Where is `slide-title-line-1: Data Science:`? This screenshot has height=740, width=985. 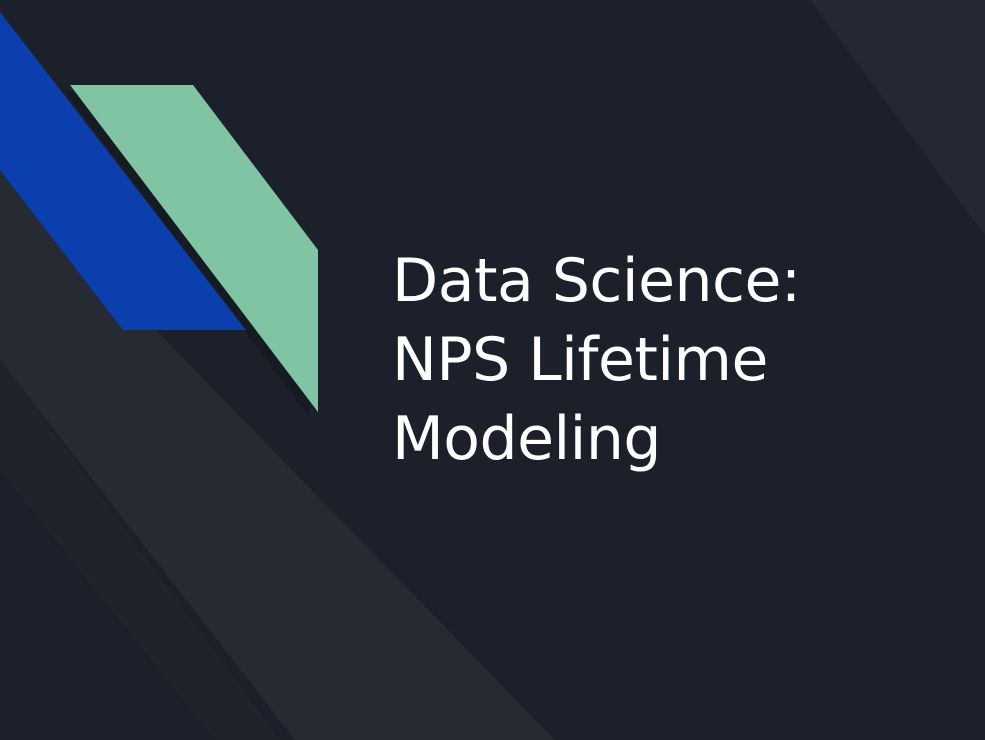
slide-title-line-1: Data Science: is located at coordinates (596, 281).